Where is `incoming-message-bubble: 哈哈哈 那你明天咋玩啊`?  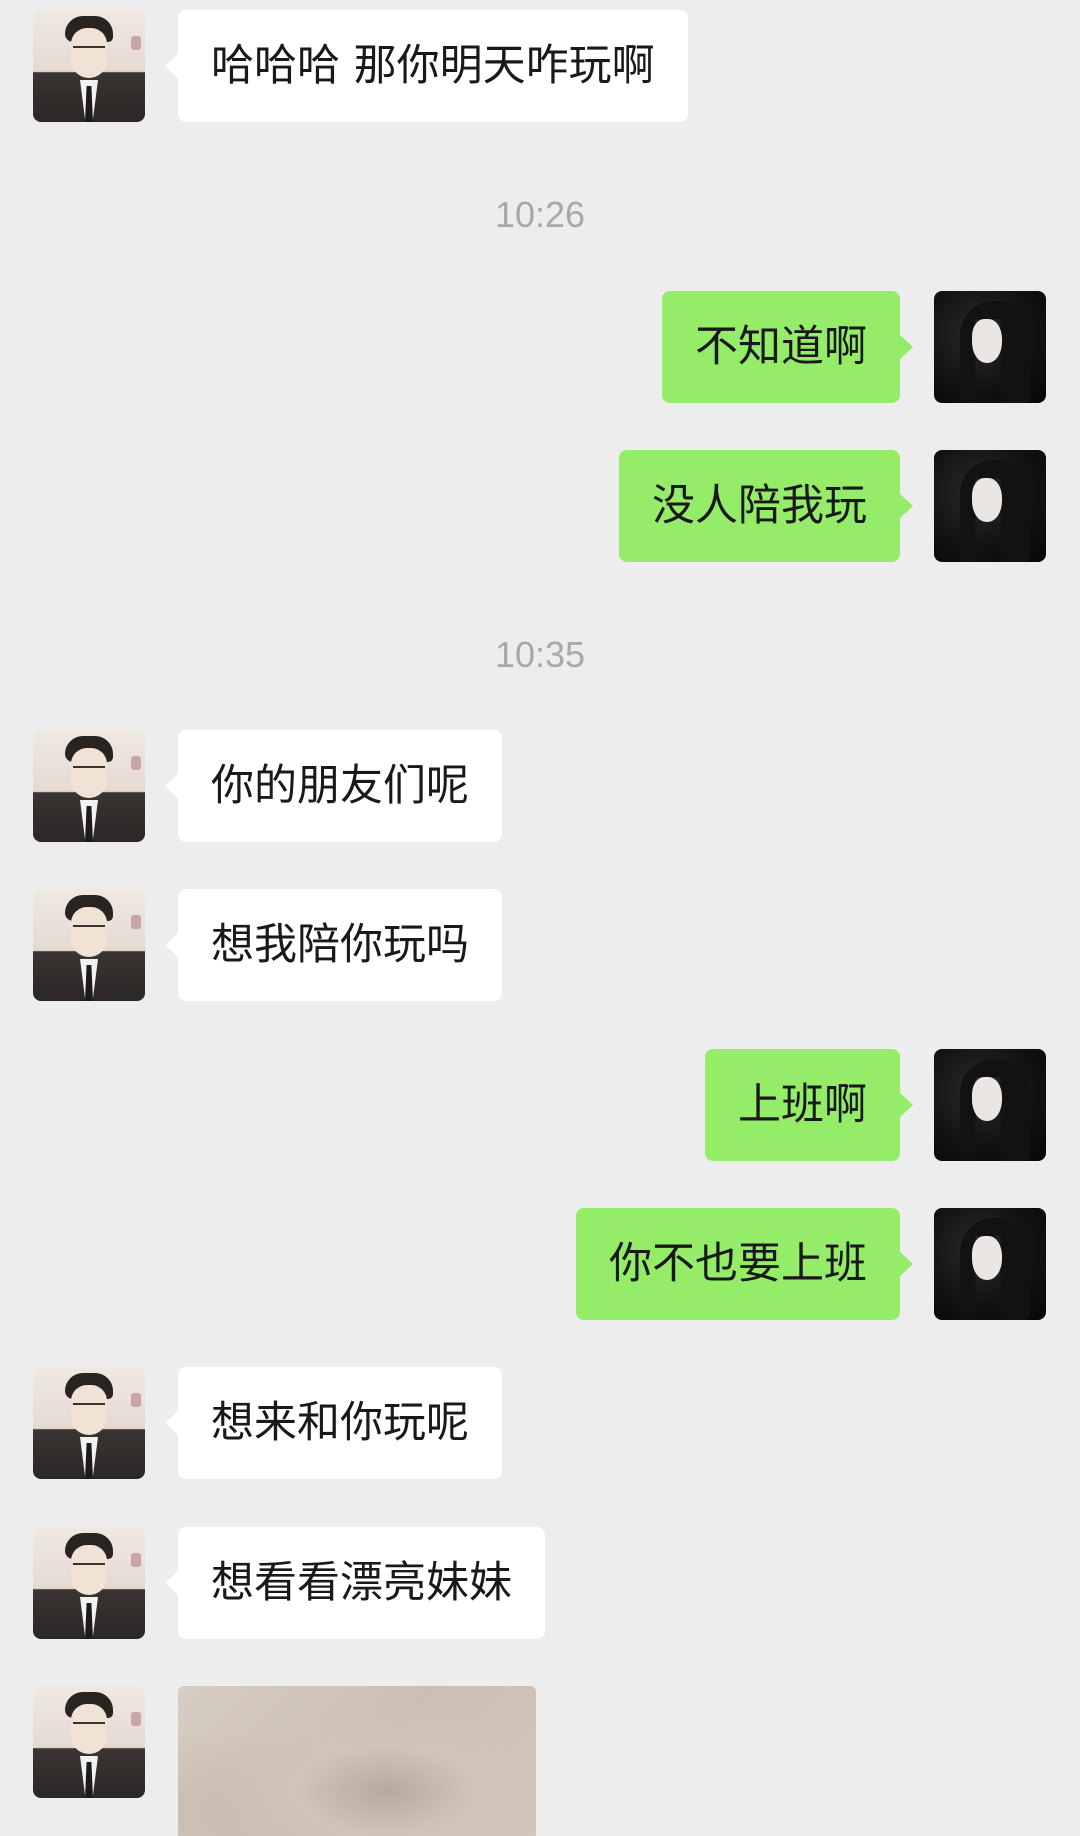 incoming-message-bubble: 哈哈哈 那你明天咋玩啊 is located at coordinates (426, 66).